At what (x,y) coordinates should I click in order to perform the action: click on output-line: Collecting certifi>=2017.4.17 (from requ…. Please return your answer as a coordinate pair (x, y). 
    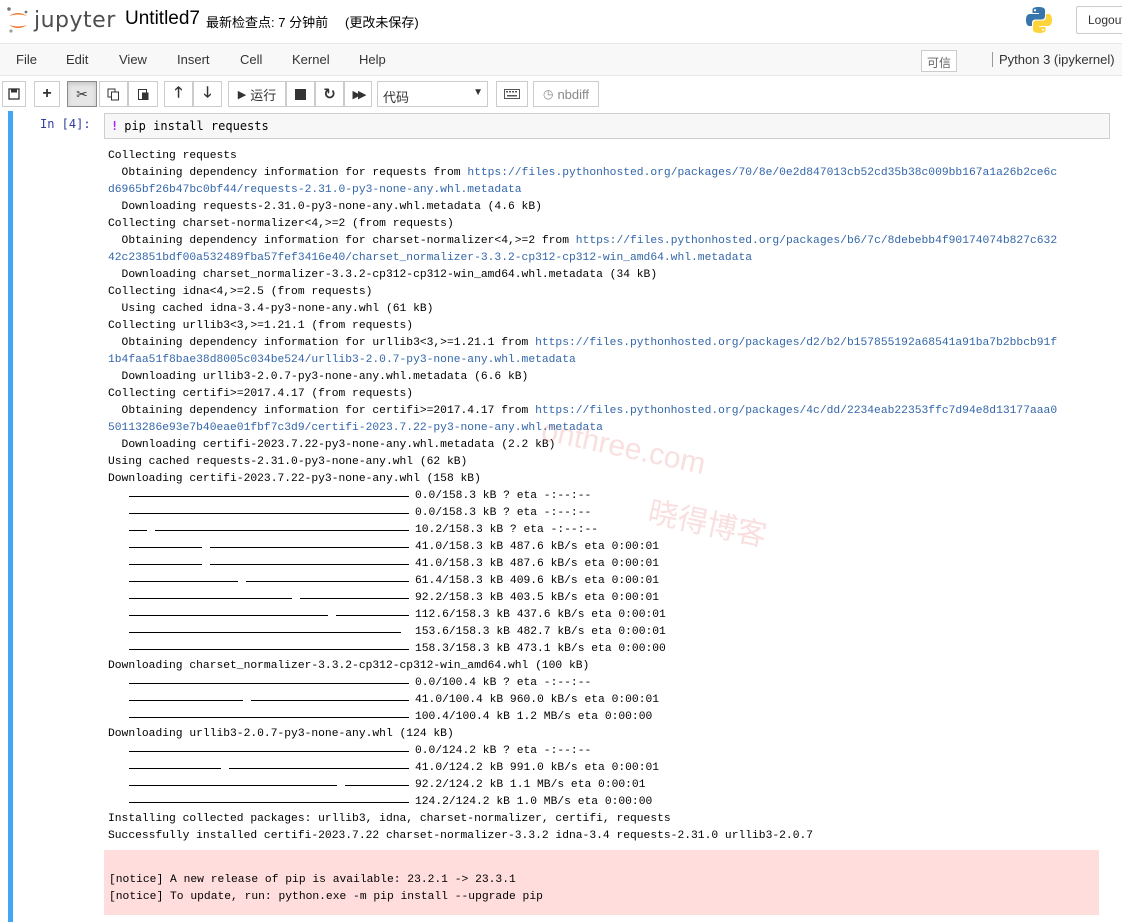
    Looking at the image, I should click on (603, 394).